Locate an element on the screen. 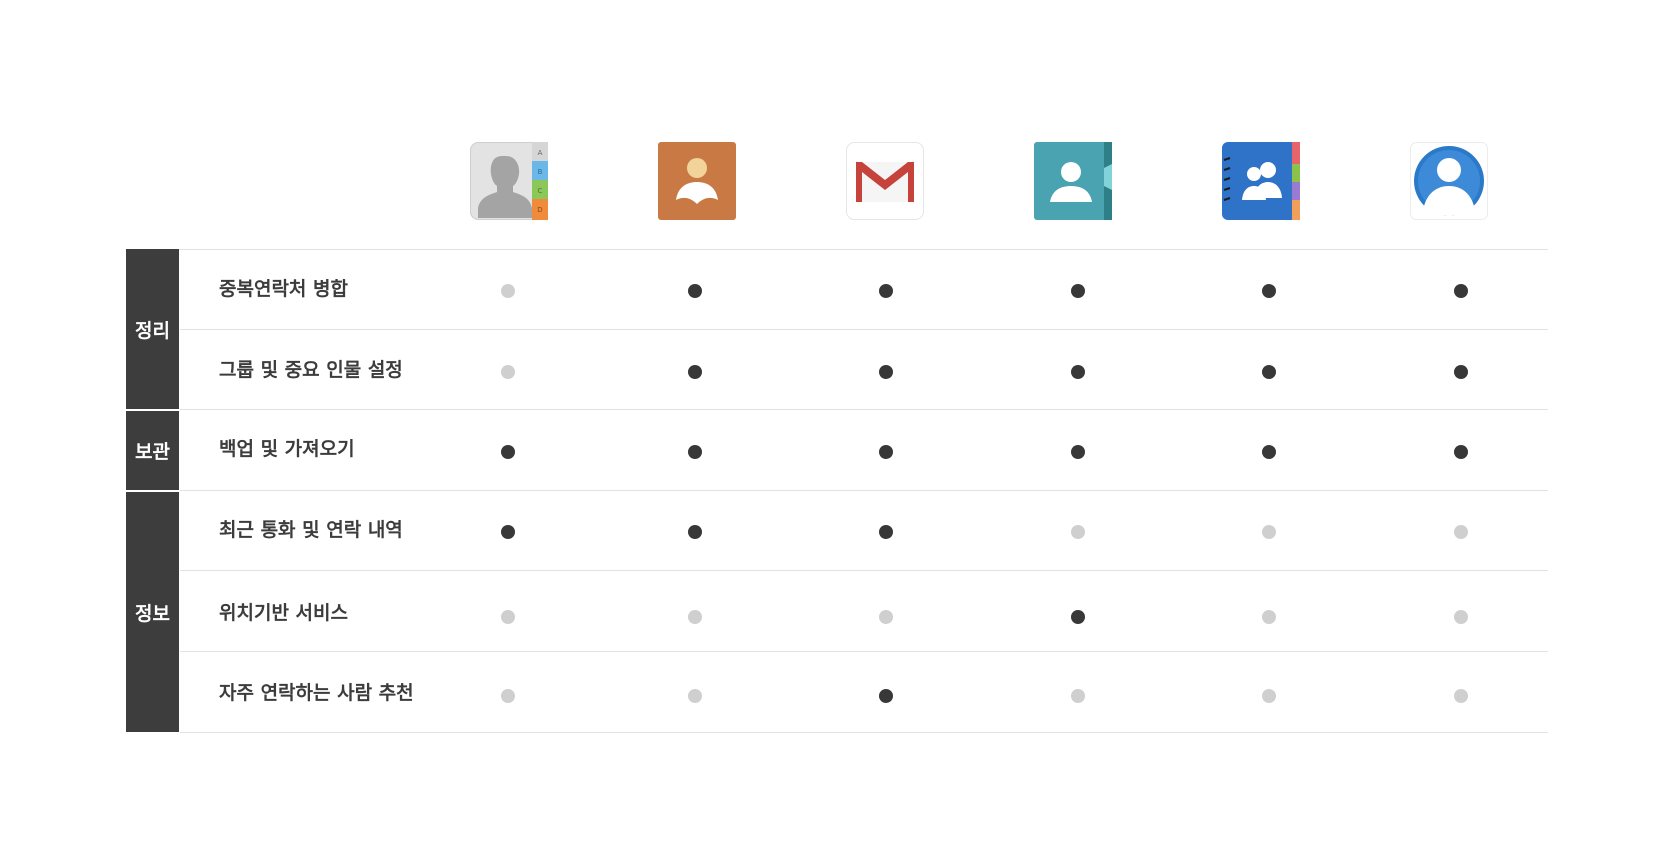 The image size is (1675, 845). category-cell-info: 정보 is located at coordinates (152, 612).